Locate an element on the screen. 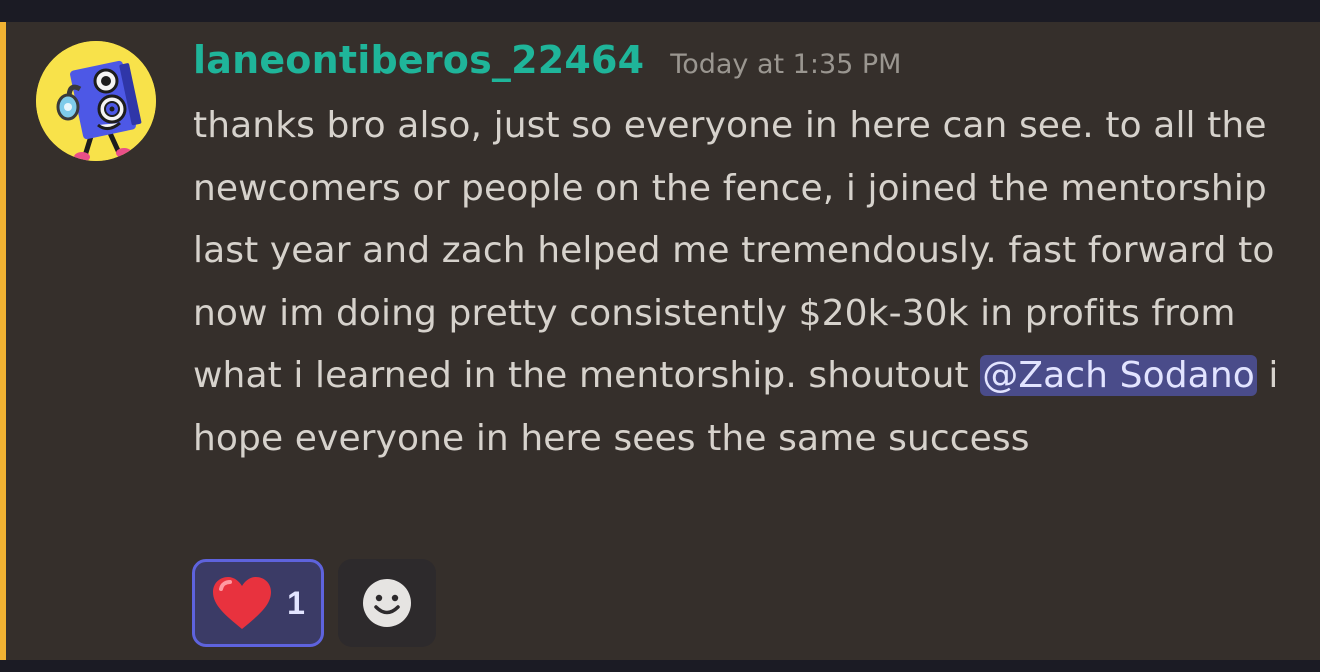 Image resolution: width=1320 pixels, height=672 pixels. reactions-bar: 1 is located at coordinates (314, 603).